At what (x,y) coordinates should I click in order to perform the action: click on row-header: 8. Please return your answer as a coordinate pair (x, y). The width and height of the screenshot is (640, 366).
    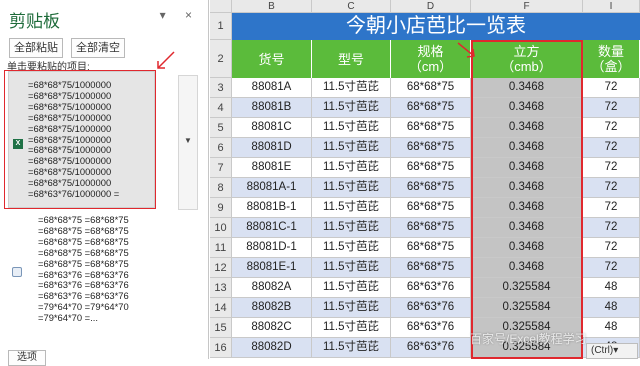
    Looking at the image, I should click on (221, 188).